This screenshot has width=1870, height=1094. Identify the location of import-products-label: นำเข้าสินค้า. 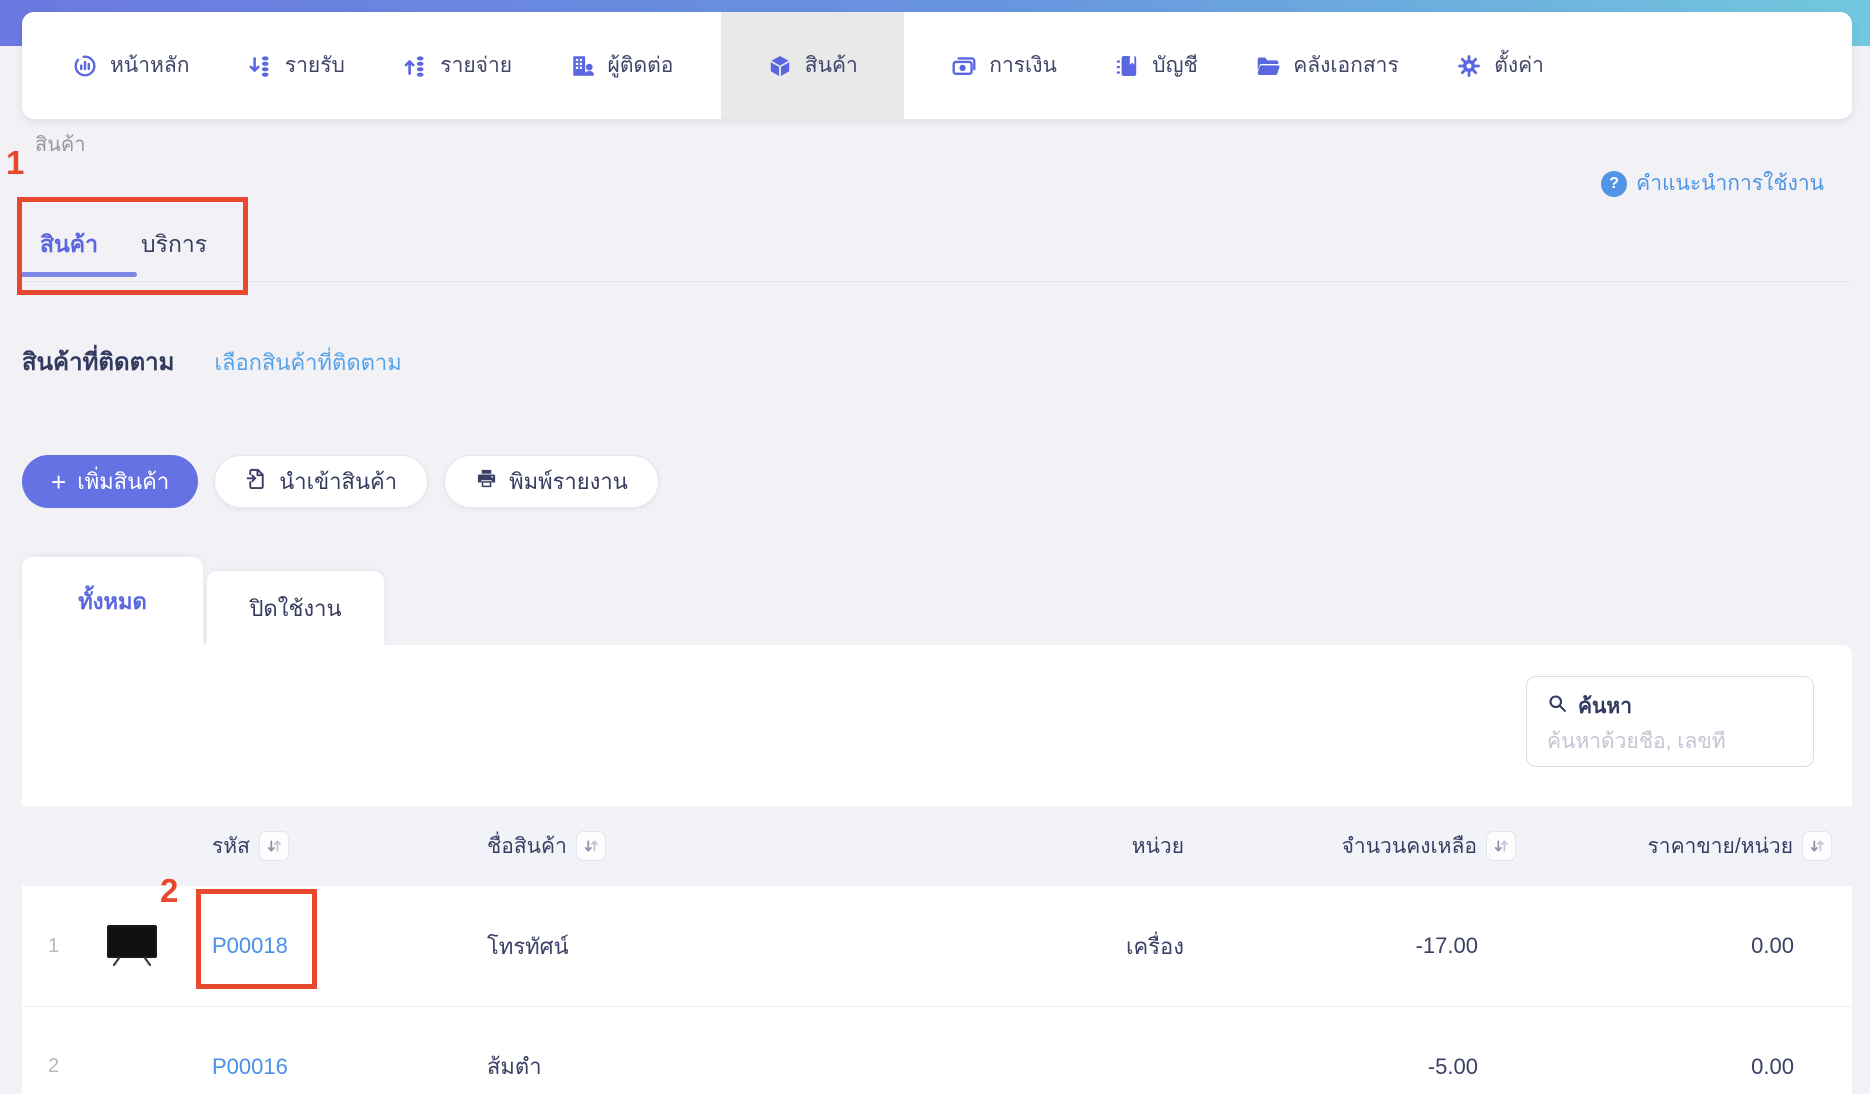
(338, 481).